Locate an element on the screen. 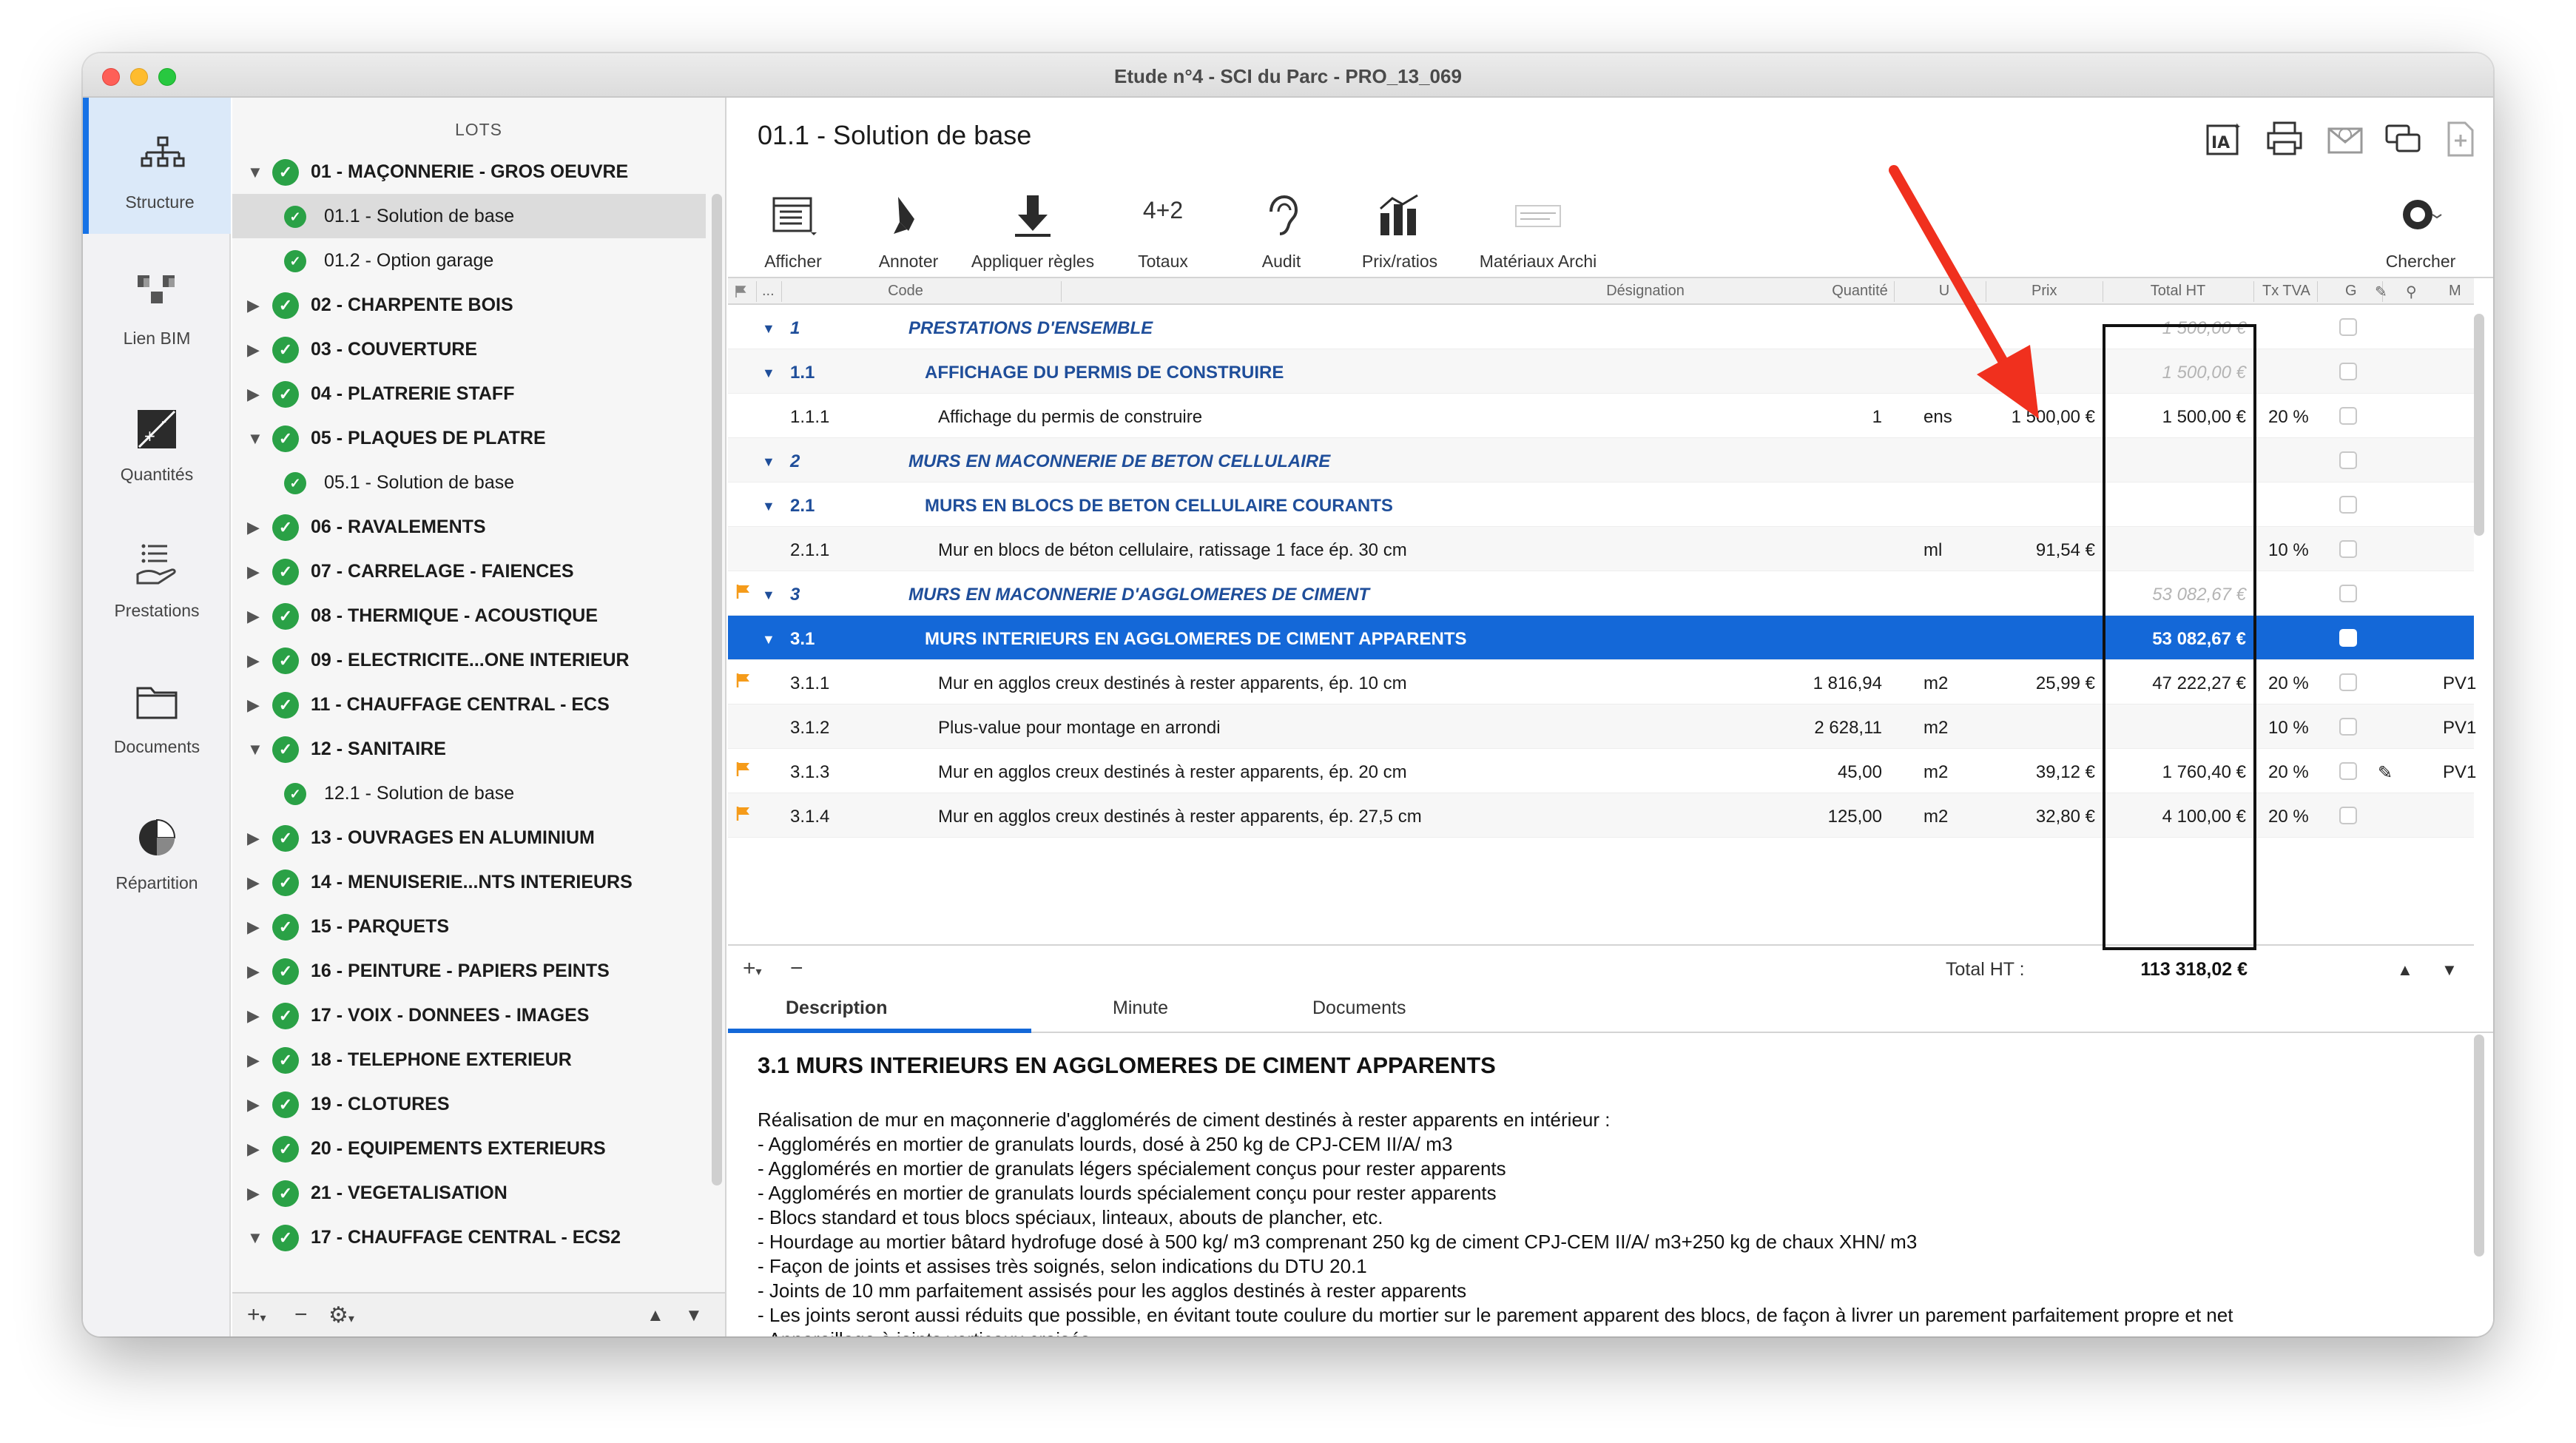 The image size is (2576, 1443). annoter-button: Annoter is located at coordinates (908, 228).